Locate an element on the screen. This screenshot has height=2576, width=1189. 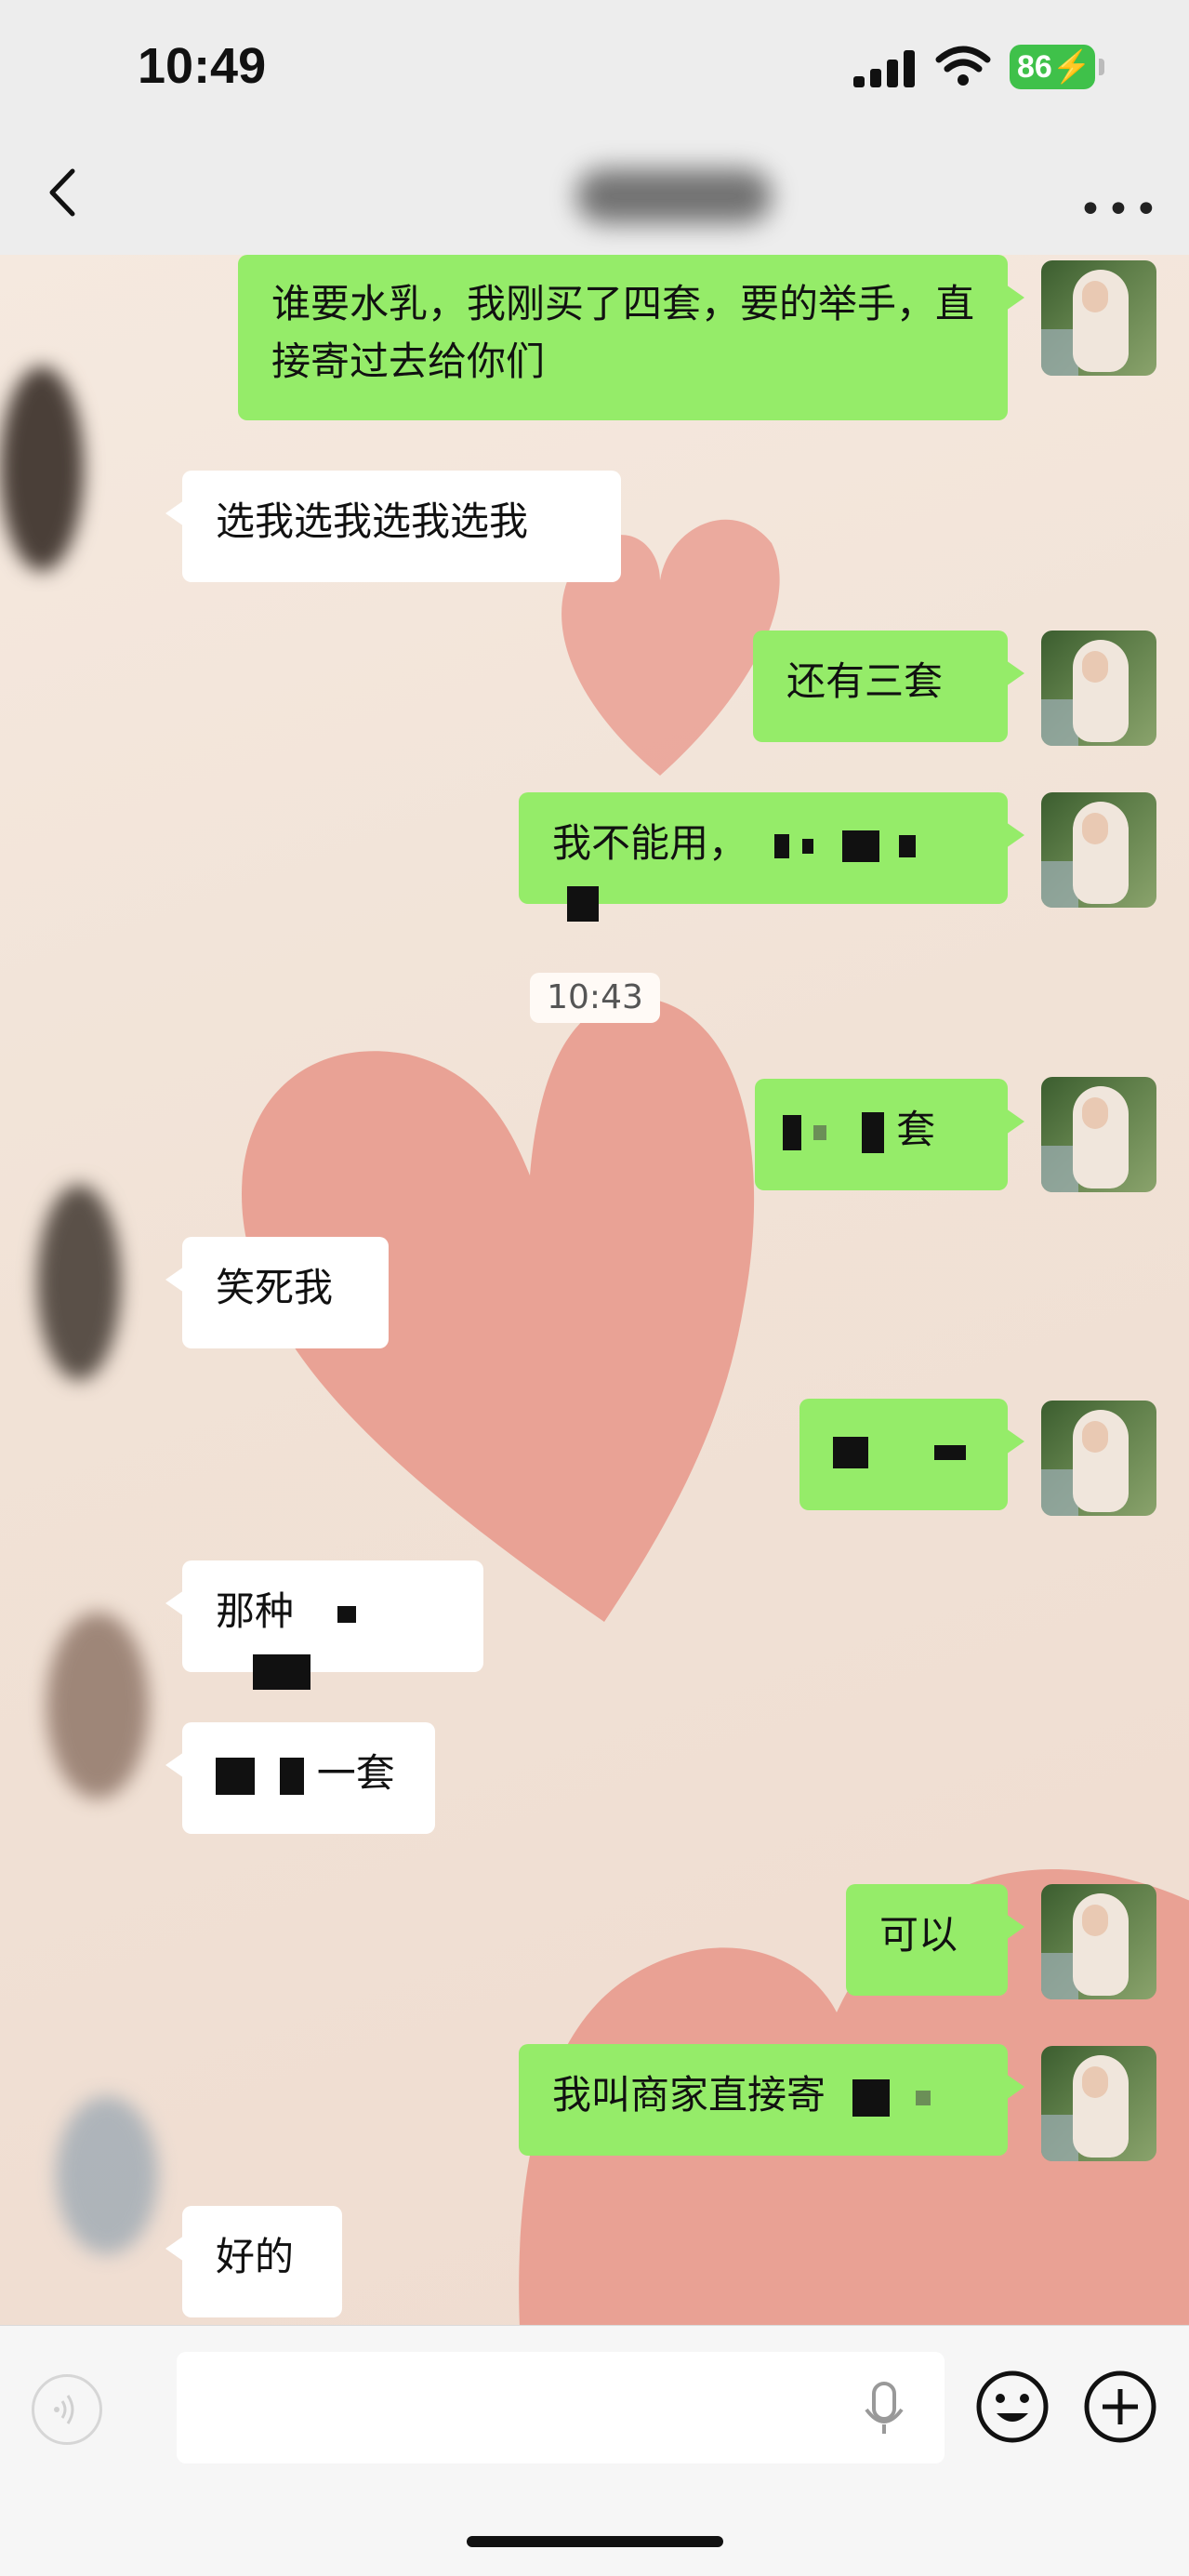
message-input is located at coordinates (561, 2407).